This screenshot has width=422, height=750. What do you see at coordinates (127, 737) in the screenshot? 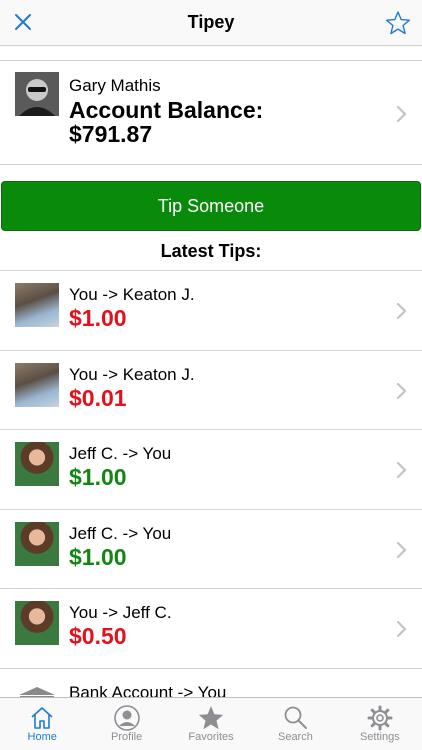
I see `tab-label: Profile` at bounding box center [127, 737].